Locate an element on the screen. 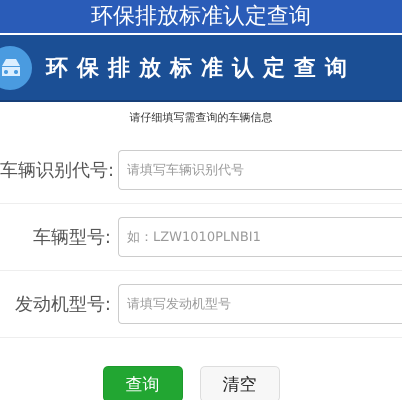 This screenshot has width=402, height=400. field-label: 车辆识别代号: is located at coordinates (58, 170).